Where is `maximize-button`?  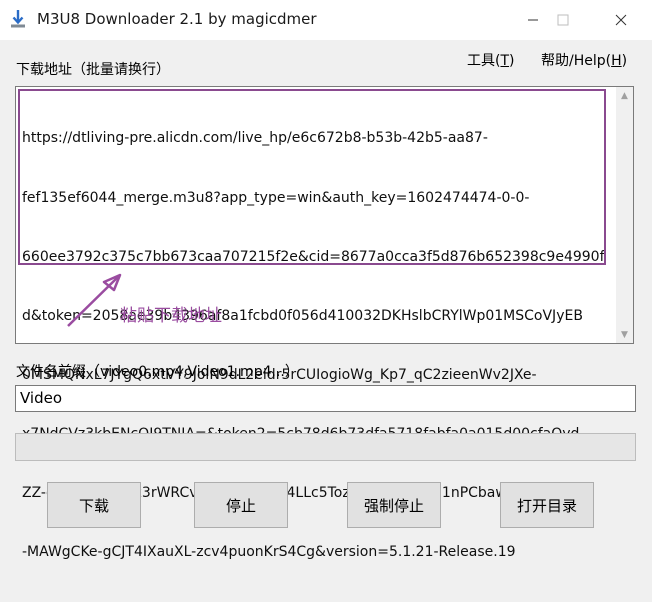 maximize-button is located at coordinates (563, 20).